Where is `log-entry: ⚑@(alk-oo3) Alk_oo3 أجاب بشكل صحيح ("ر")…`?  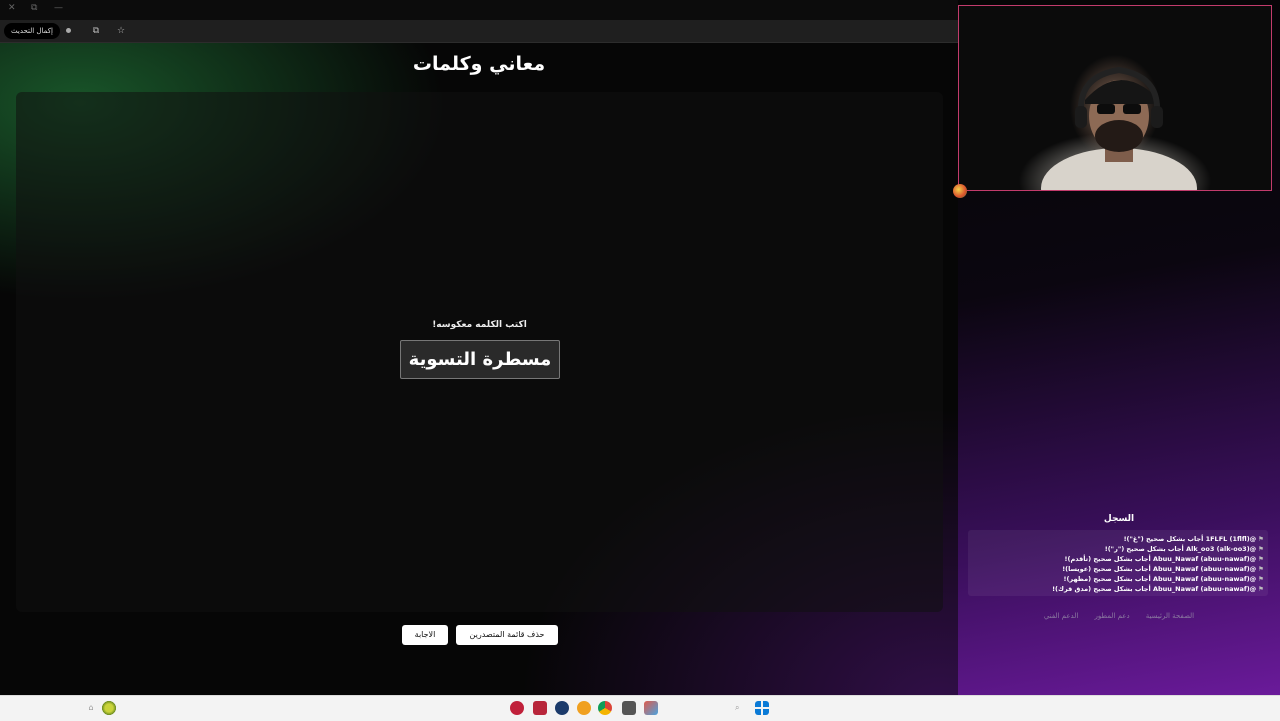 log-entry: ⚑@(alk-oo3) Alk_oo3 أجاب بشكل صحيح ("ر")… is located at coordinates (1184, 549).